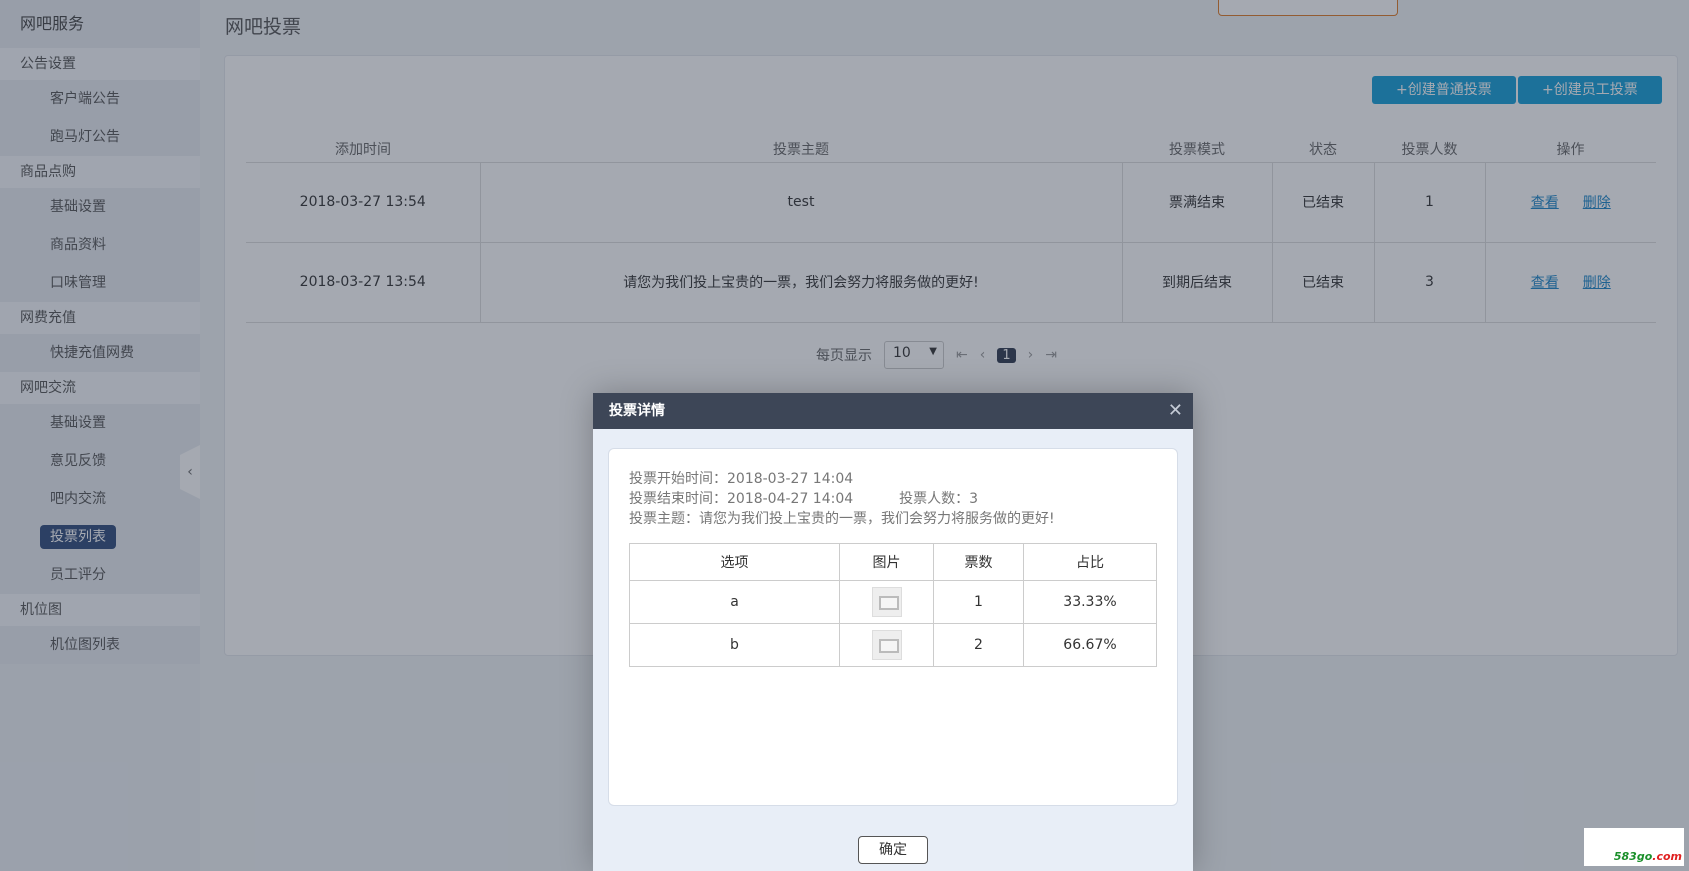 This screenshot has width=1689, height=871. I want to click on column-header: 选项, so click(734, 562).